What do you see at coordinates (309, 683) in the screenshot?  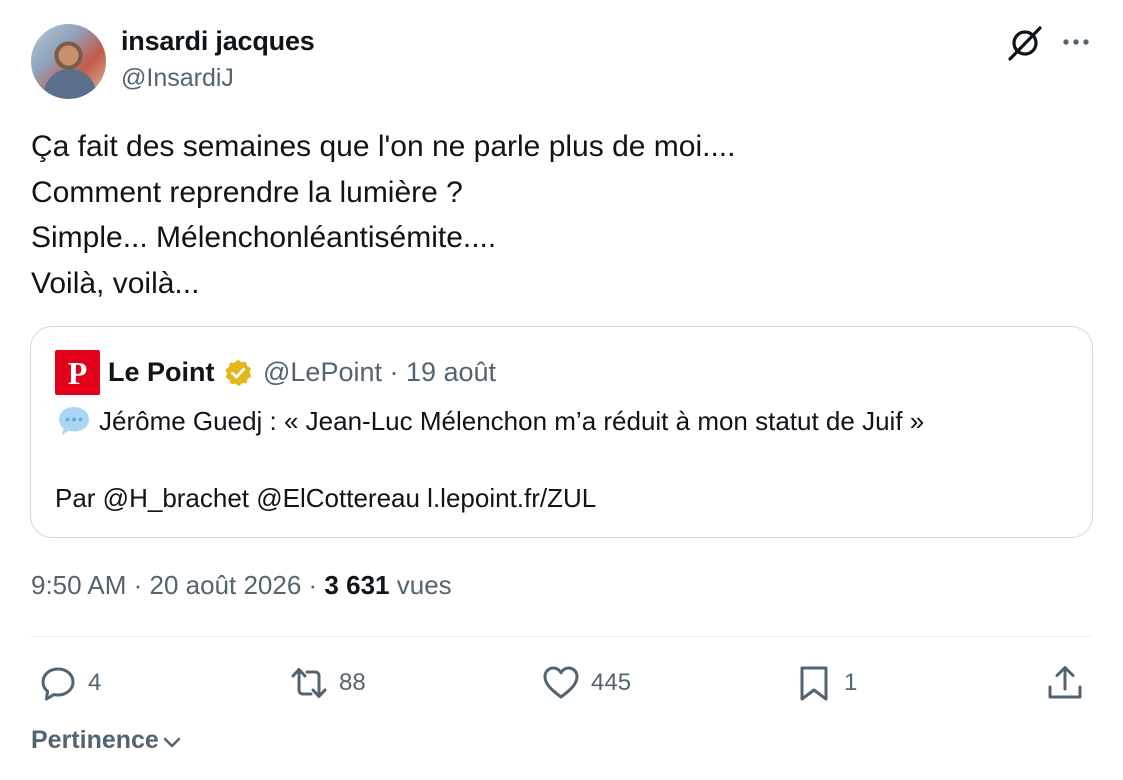 I see `repost-icon` at bounding box center [309, 683].